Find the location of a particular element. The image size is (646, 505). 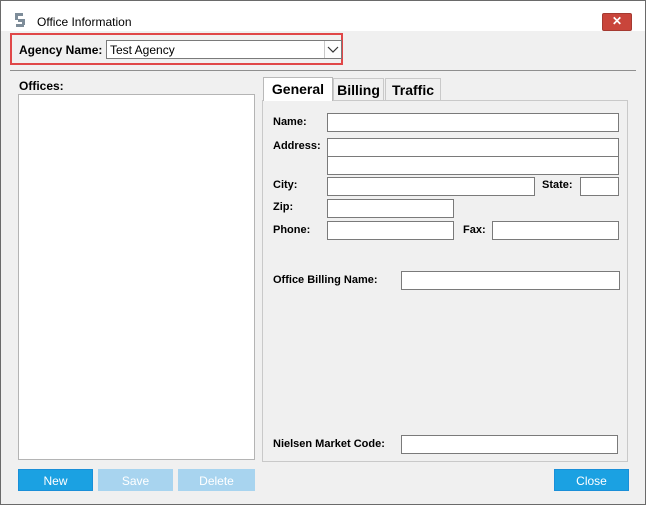

tab-traffic: Traffic is located at coordinates (413, 89).